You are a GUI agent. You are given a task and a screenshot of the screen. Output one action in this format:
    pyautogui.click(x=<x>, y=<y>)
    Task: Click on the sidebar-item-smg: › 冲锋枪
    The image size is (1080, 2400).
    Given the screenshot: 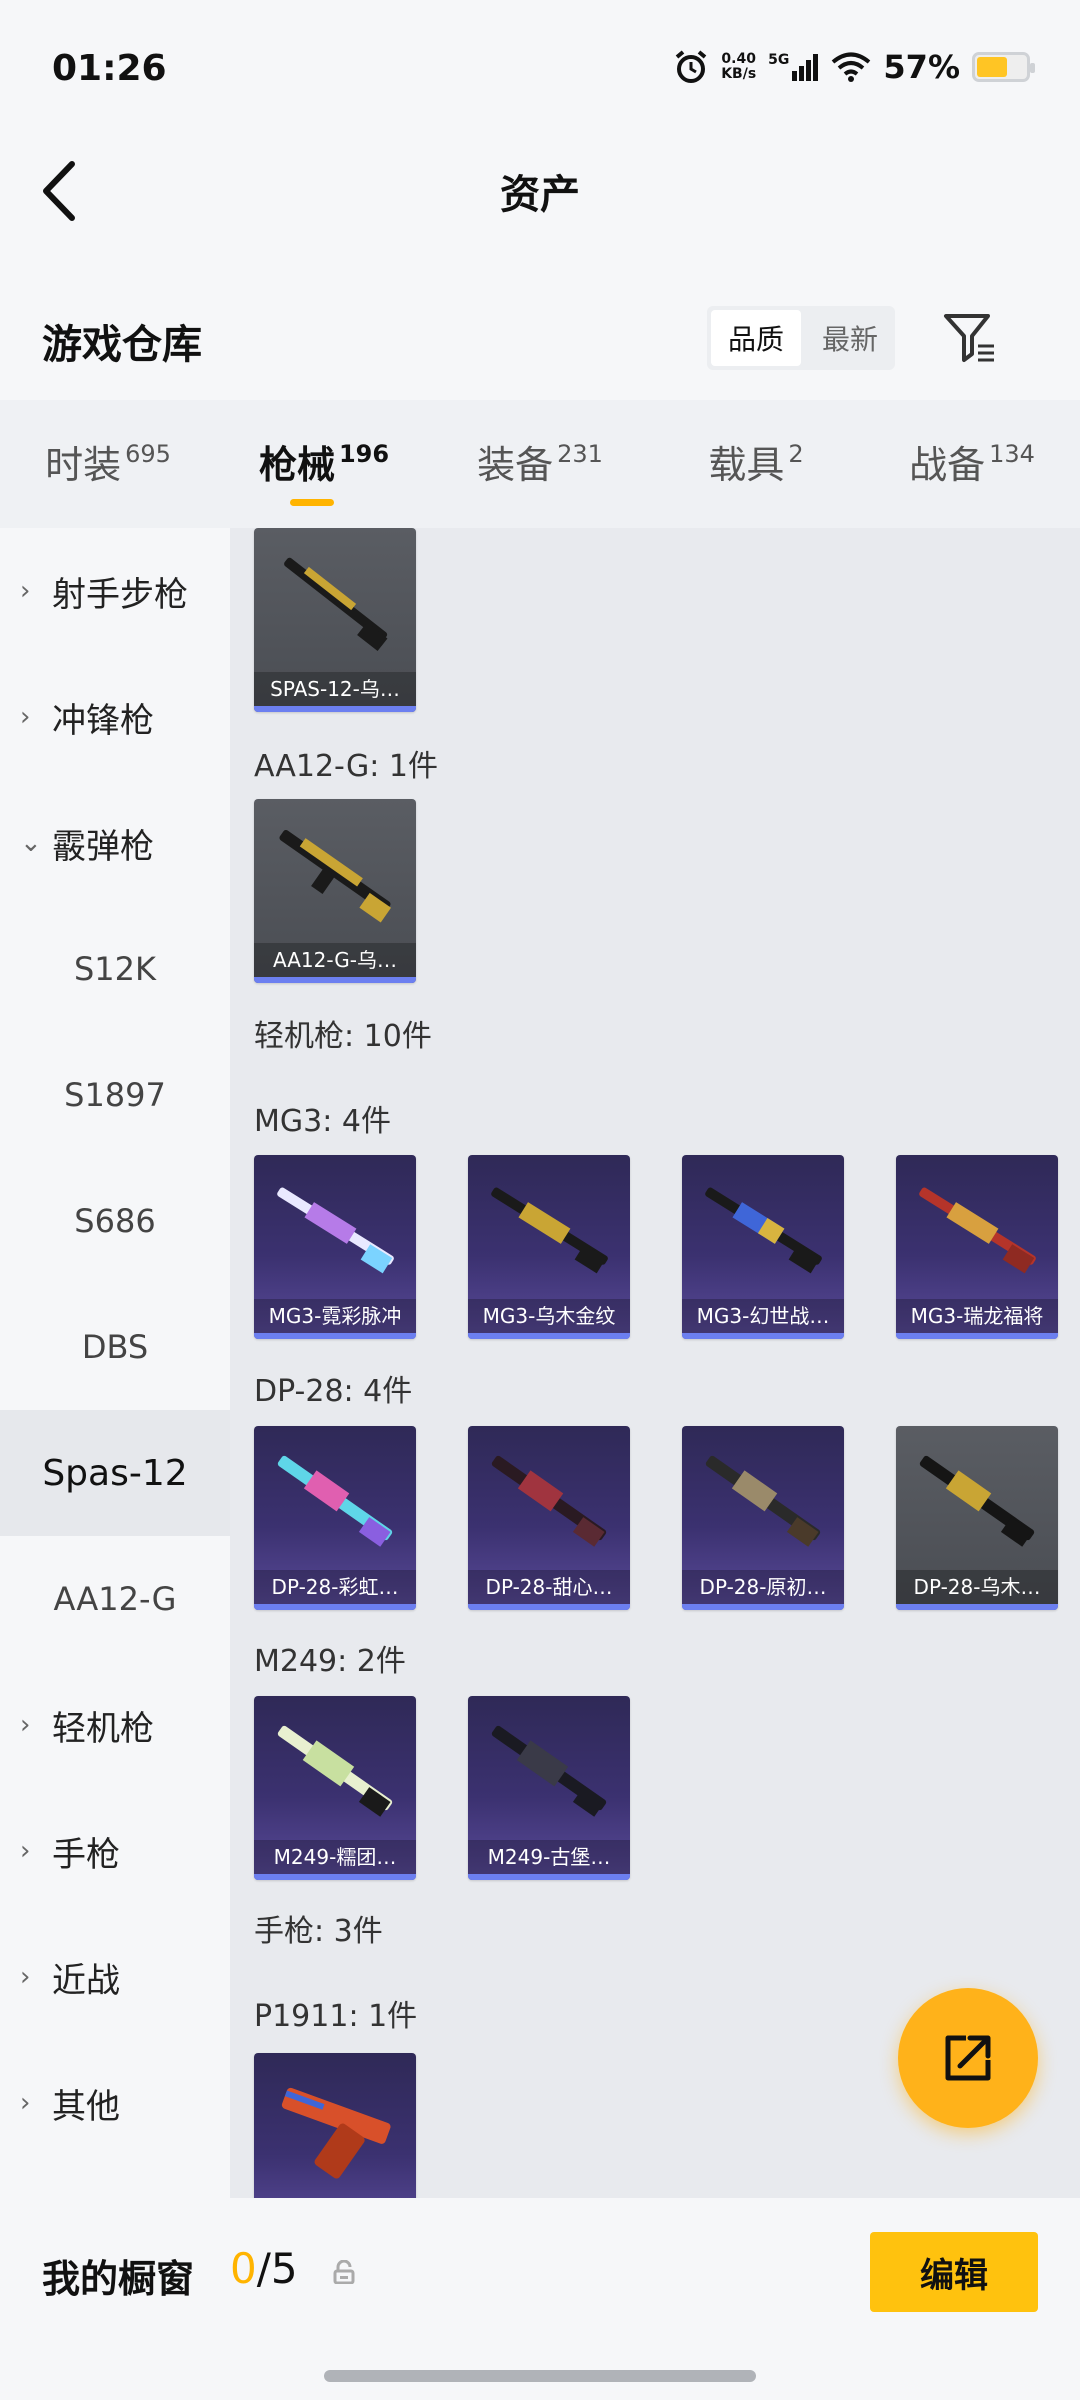 What is the action you would take?
    pyautogui.click(x=115, y=717)
    